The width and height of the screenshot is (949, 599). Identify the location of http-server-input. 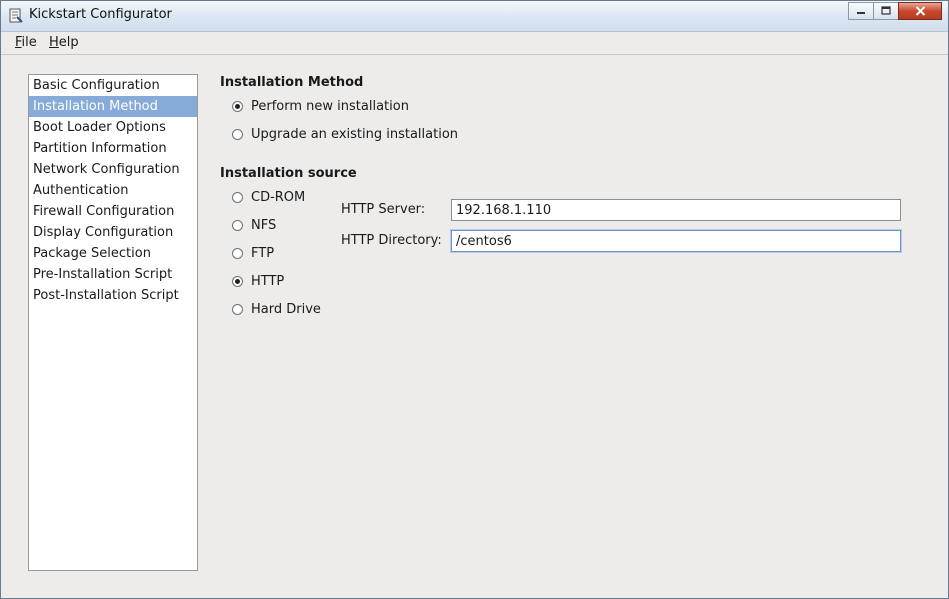
(676, 210).